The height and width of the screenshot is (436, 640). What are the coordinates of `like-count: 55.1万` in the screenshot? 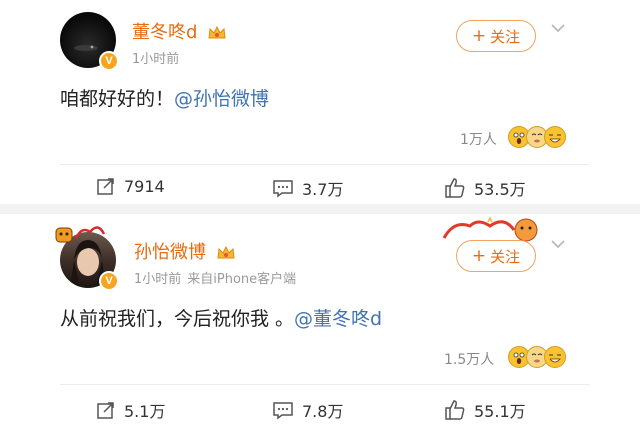 It's located at (500, 411).